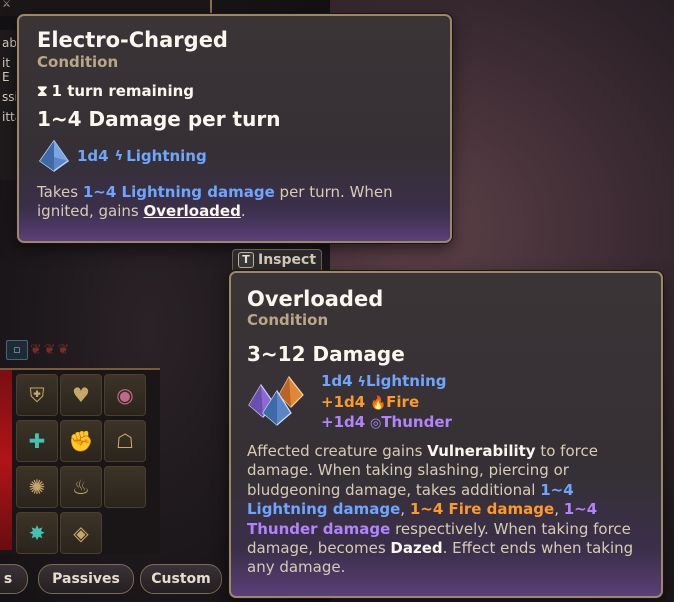  I want to click on dazed-term: Dazed, so click(416, 548).